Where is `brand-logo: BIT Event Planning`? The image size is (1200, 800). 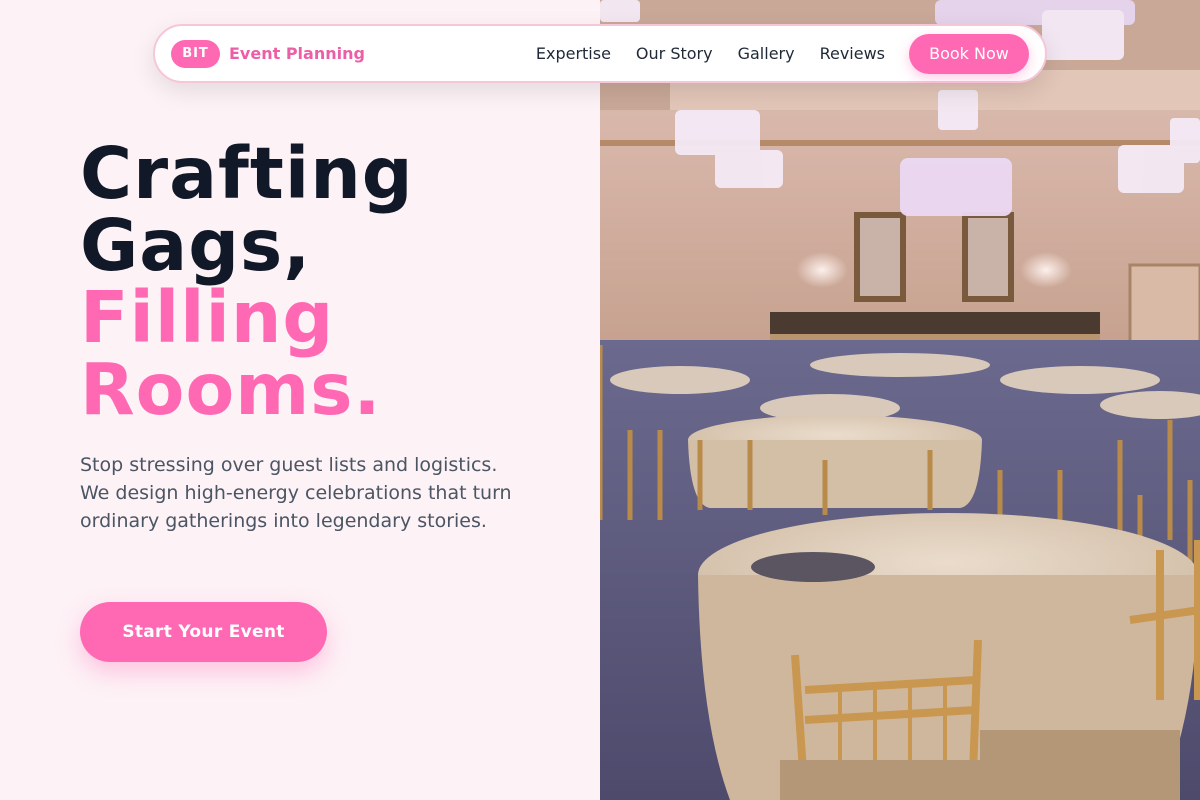
brand-logo: BIT Event Planning is located at coordinates (268, 53).